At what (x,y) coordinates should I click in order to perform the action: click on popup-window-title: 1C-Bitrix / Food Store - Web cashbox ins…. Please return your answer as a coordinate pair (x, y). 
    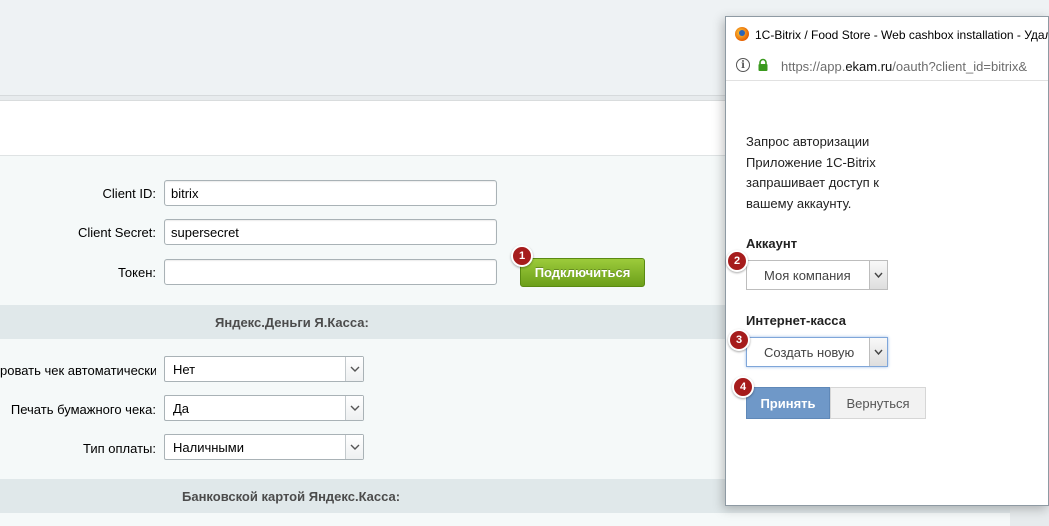
    Looking at the image, I should click on (902, 35).